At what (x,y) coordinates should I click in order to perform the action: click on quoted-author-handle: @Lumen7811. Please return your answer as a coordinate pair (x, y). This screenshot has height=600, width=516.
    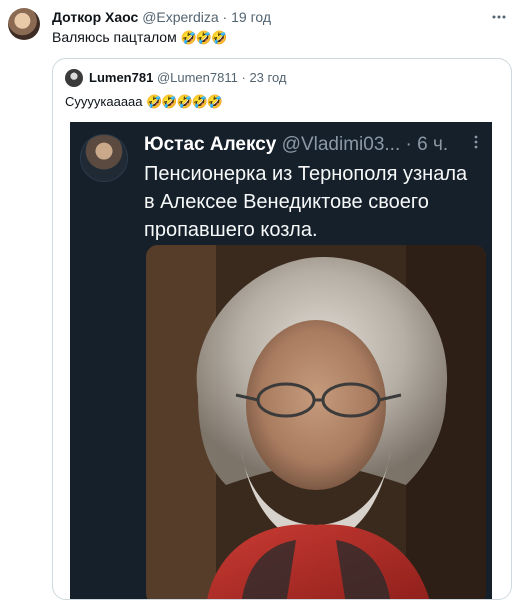
    Looking at the image, I should click on (197, 77).